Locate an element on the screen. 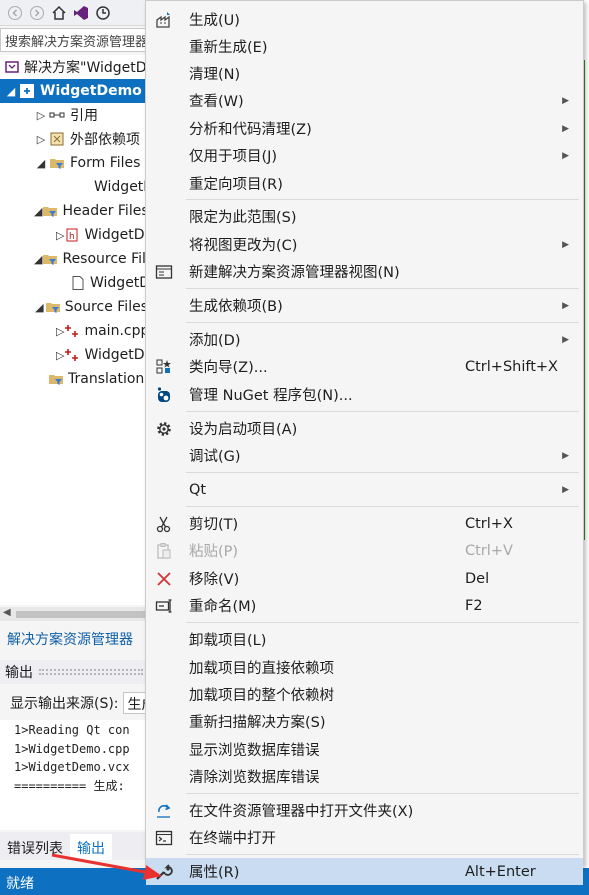  menu-item-unload-project: 卸载项目(L) is located at coordinates (364, 639).